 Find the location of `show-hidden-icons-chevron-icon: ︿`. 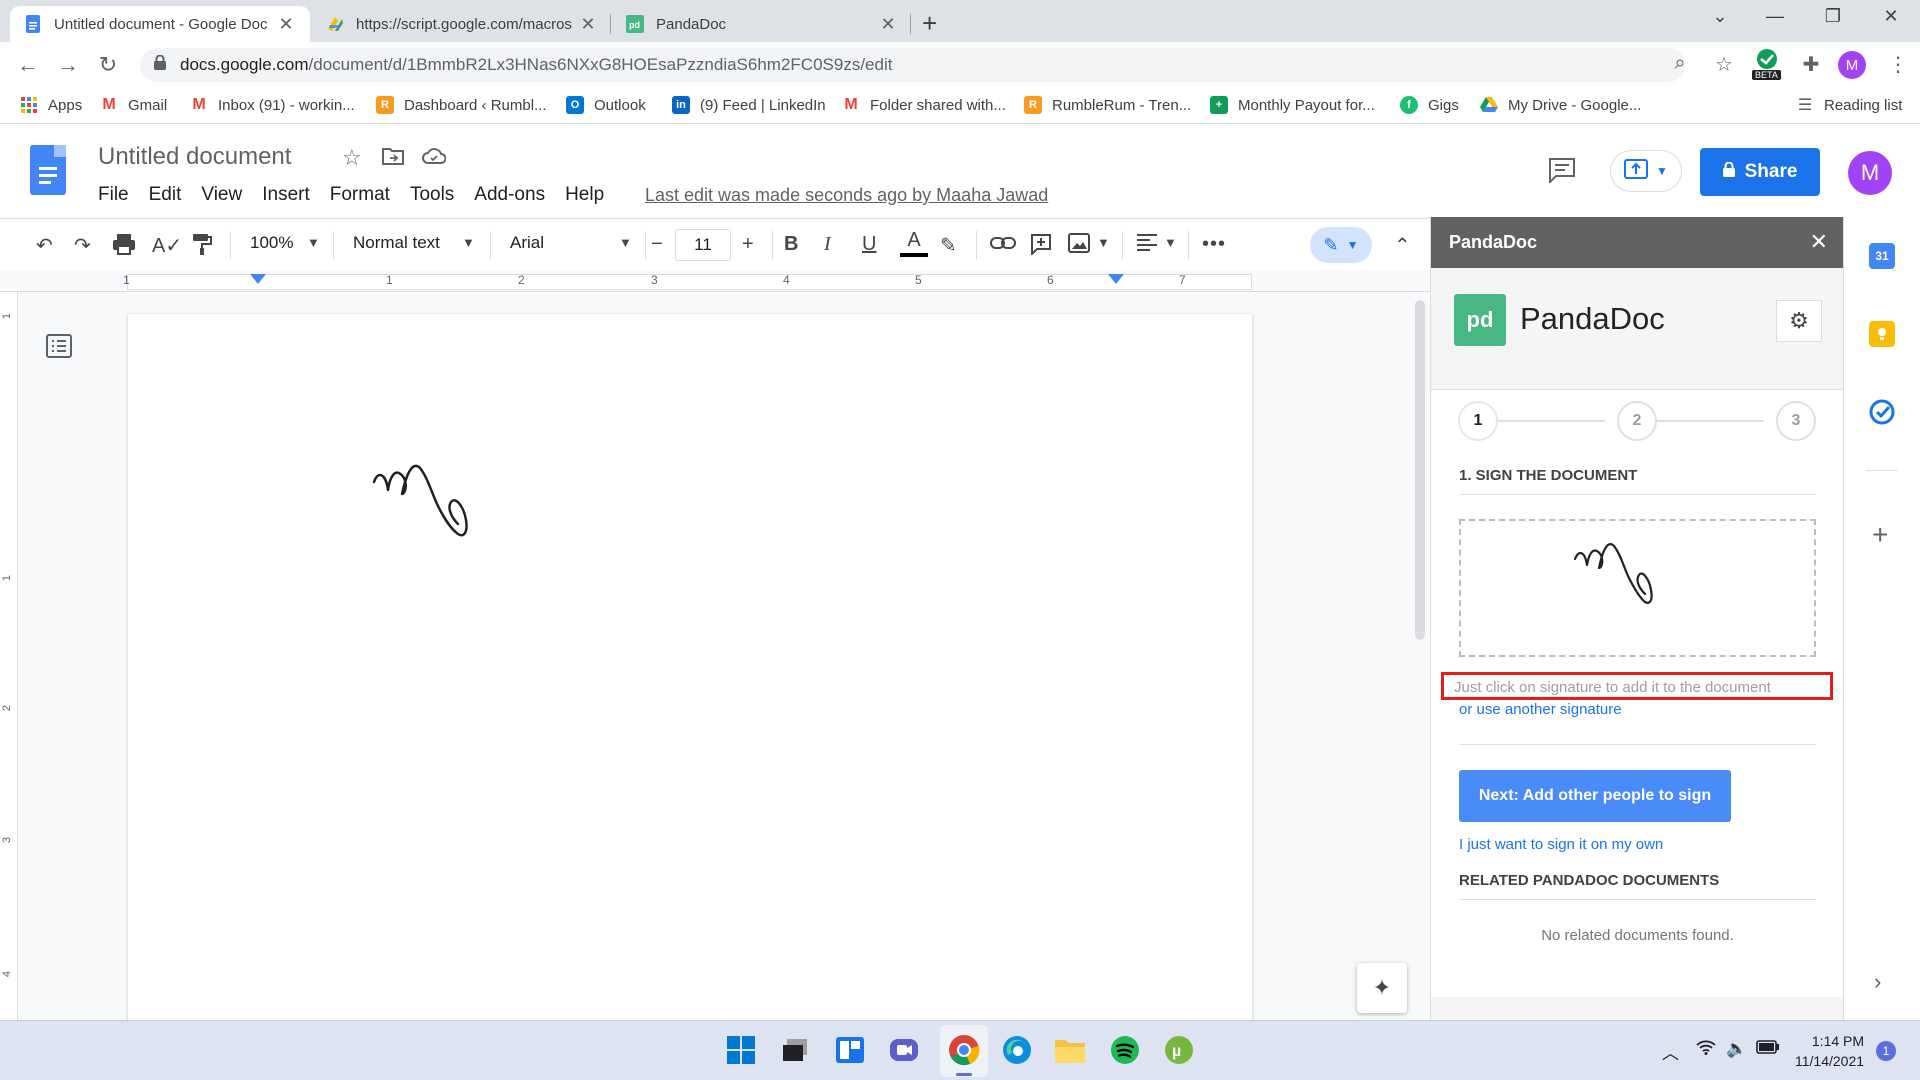

show-hidden-icons-chevron-icon: ︿ is located at coordinates (1670, 1051).